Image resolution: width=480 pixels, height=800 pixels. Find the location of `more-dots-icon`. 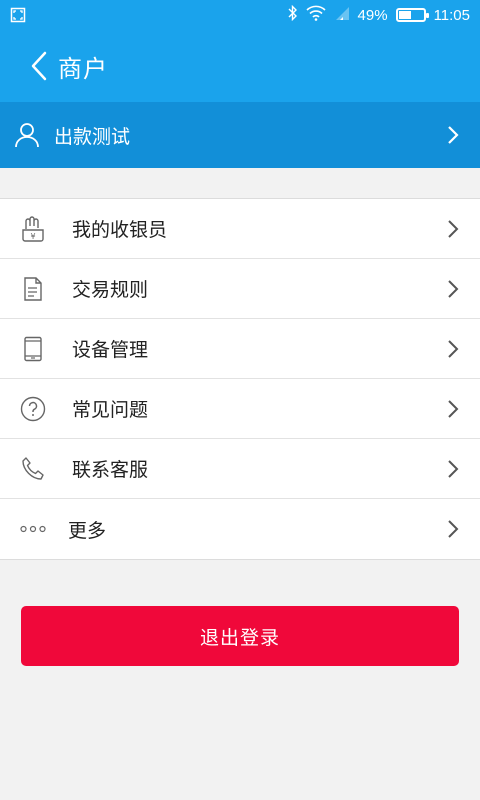

more-dots-icon is located at coordinates (33, 529).